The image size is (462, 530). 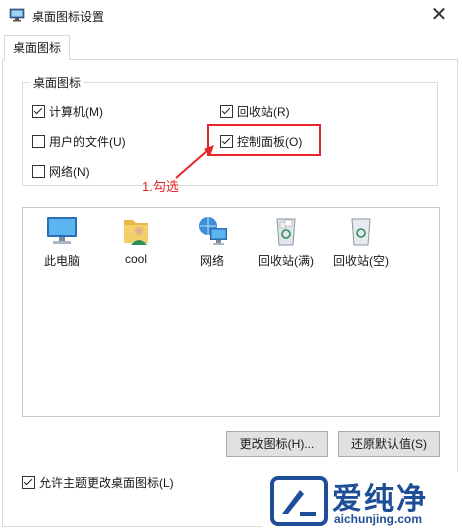 I want to click on app-icon, so click(x=17, y=15).